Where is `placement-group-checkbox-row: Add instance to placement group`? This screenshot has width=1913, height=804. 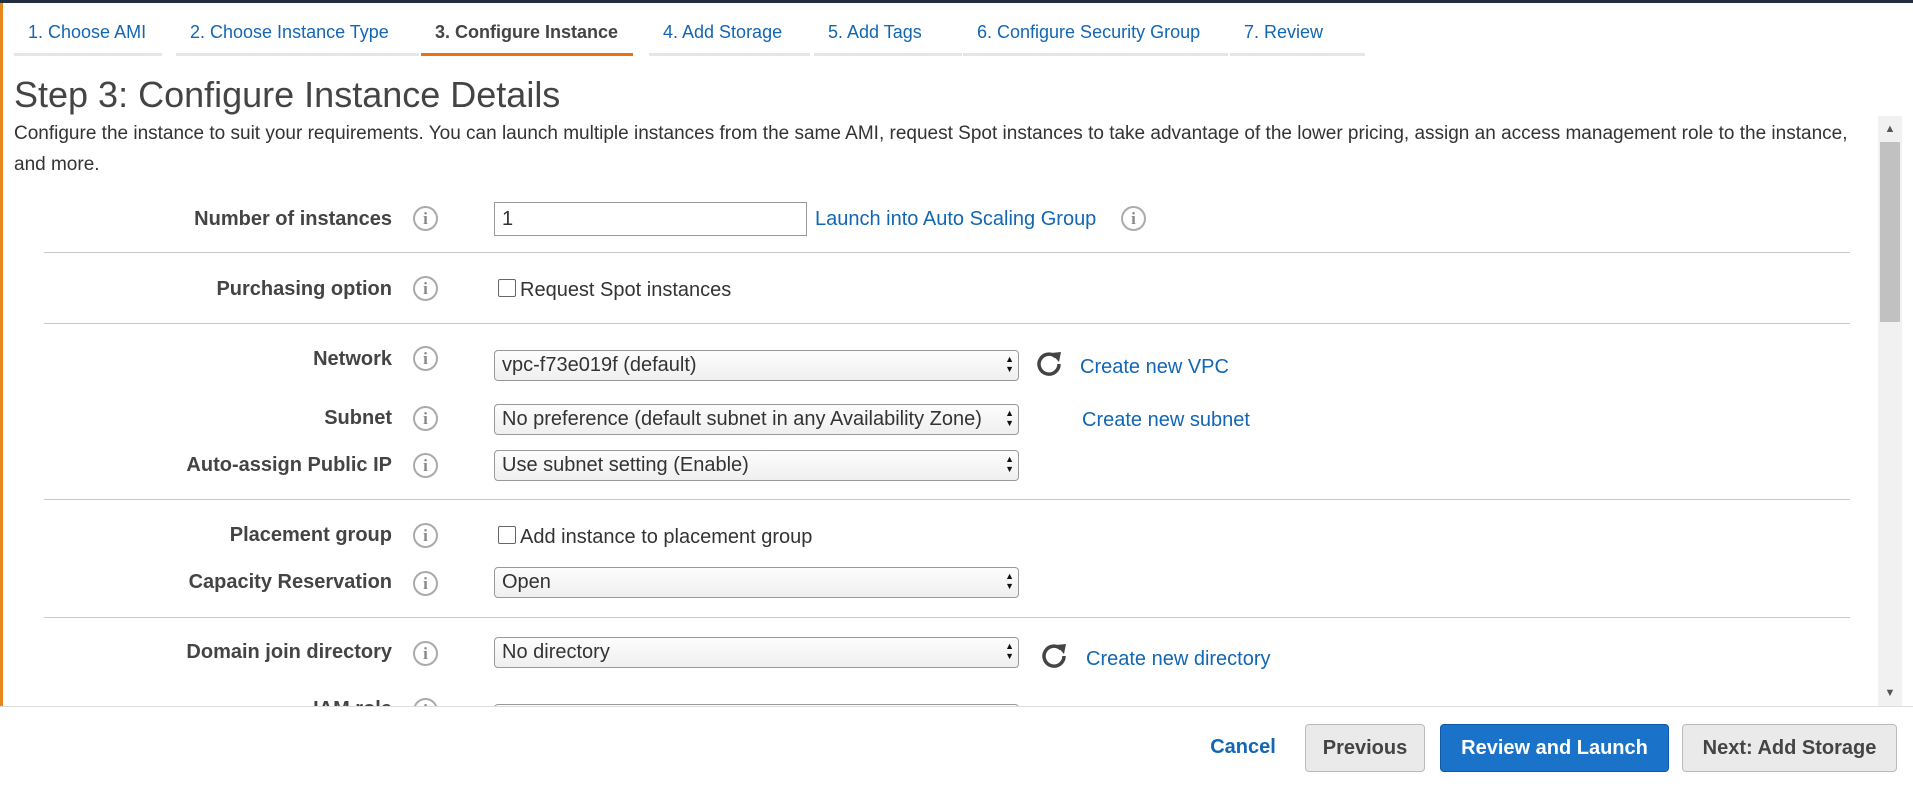
placement-group-checkbox-row: Add instance to placement group is located at coordinates (655, 537).